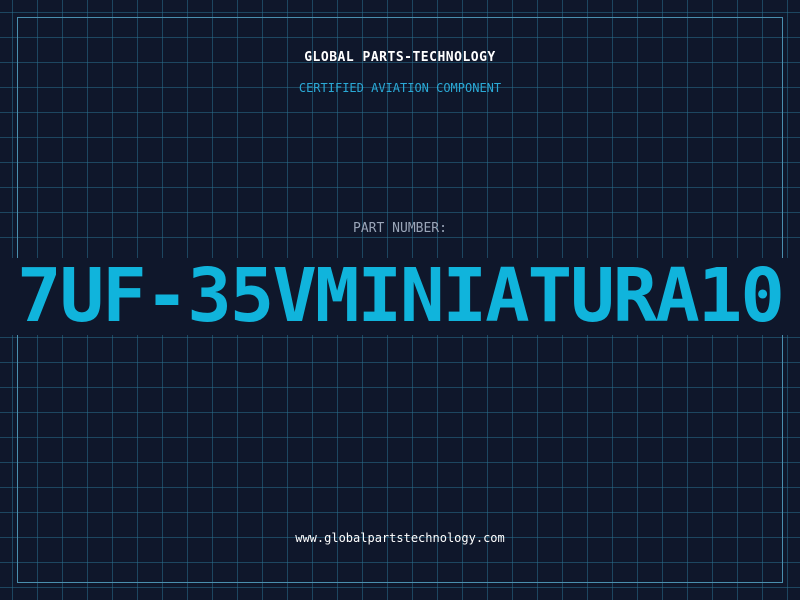 Image resolution: width=800 pixels, height=600 pixels. What do you see at coordinates (400, 228) in the screenshot?
I see `part-number-label: PART NUMBER:` at bounding box center [400, 228].